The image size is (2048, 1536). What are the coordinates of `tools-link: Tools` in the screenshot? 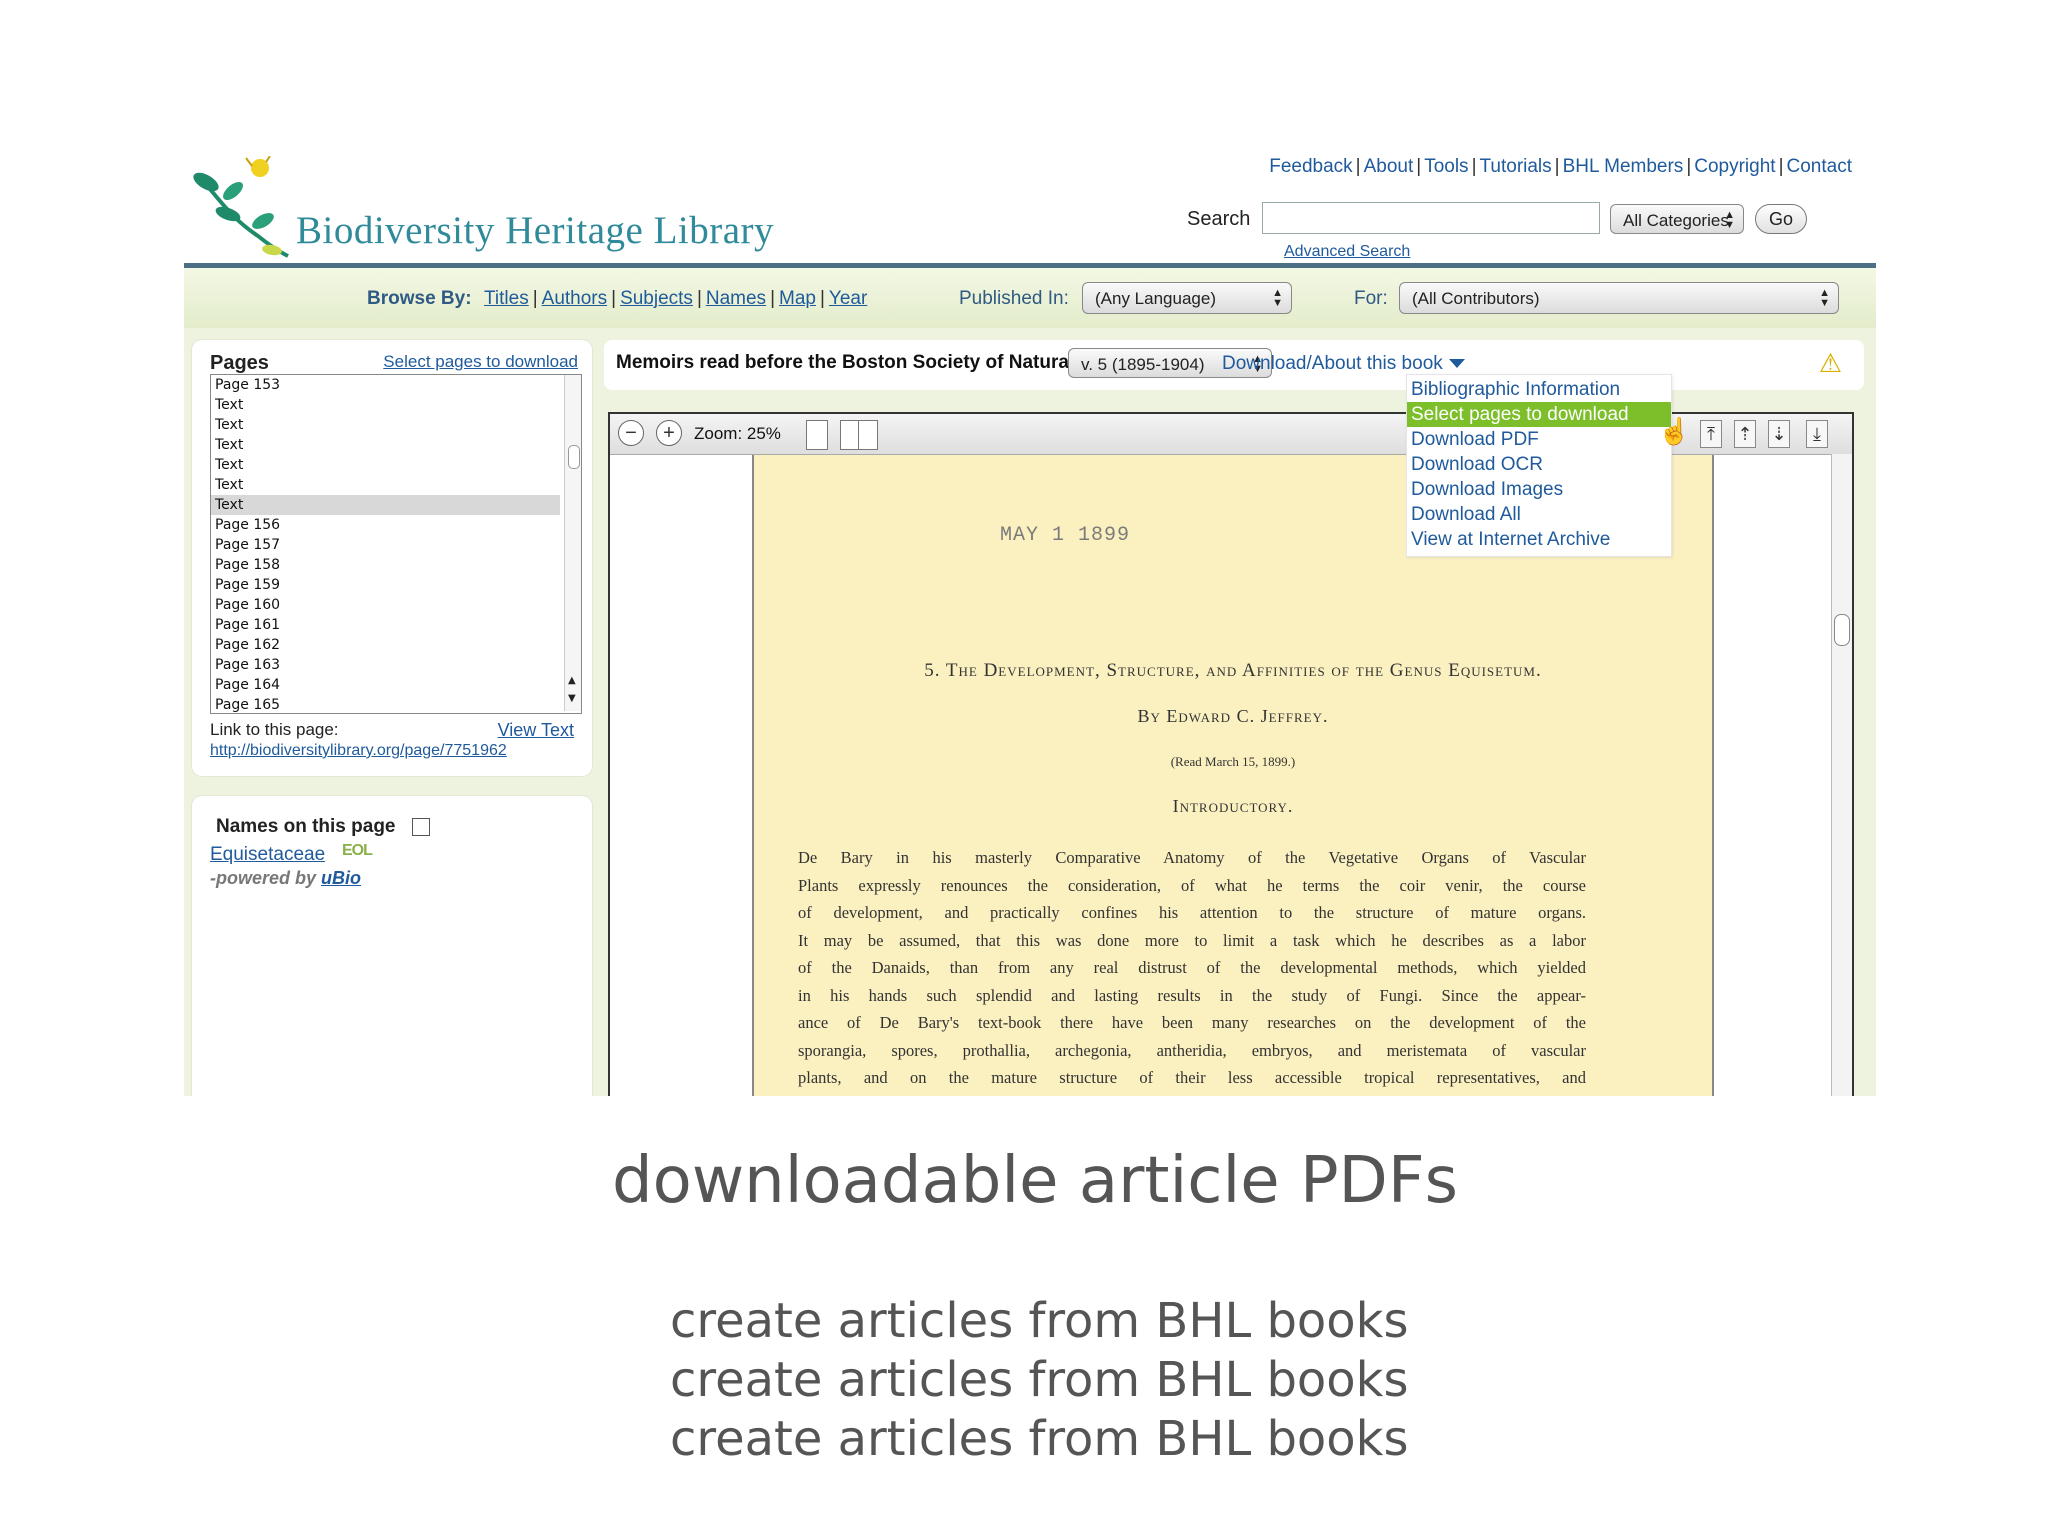 It's located at (1446, 166).